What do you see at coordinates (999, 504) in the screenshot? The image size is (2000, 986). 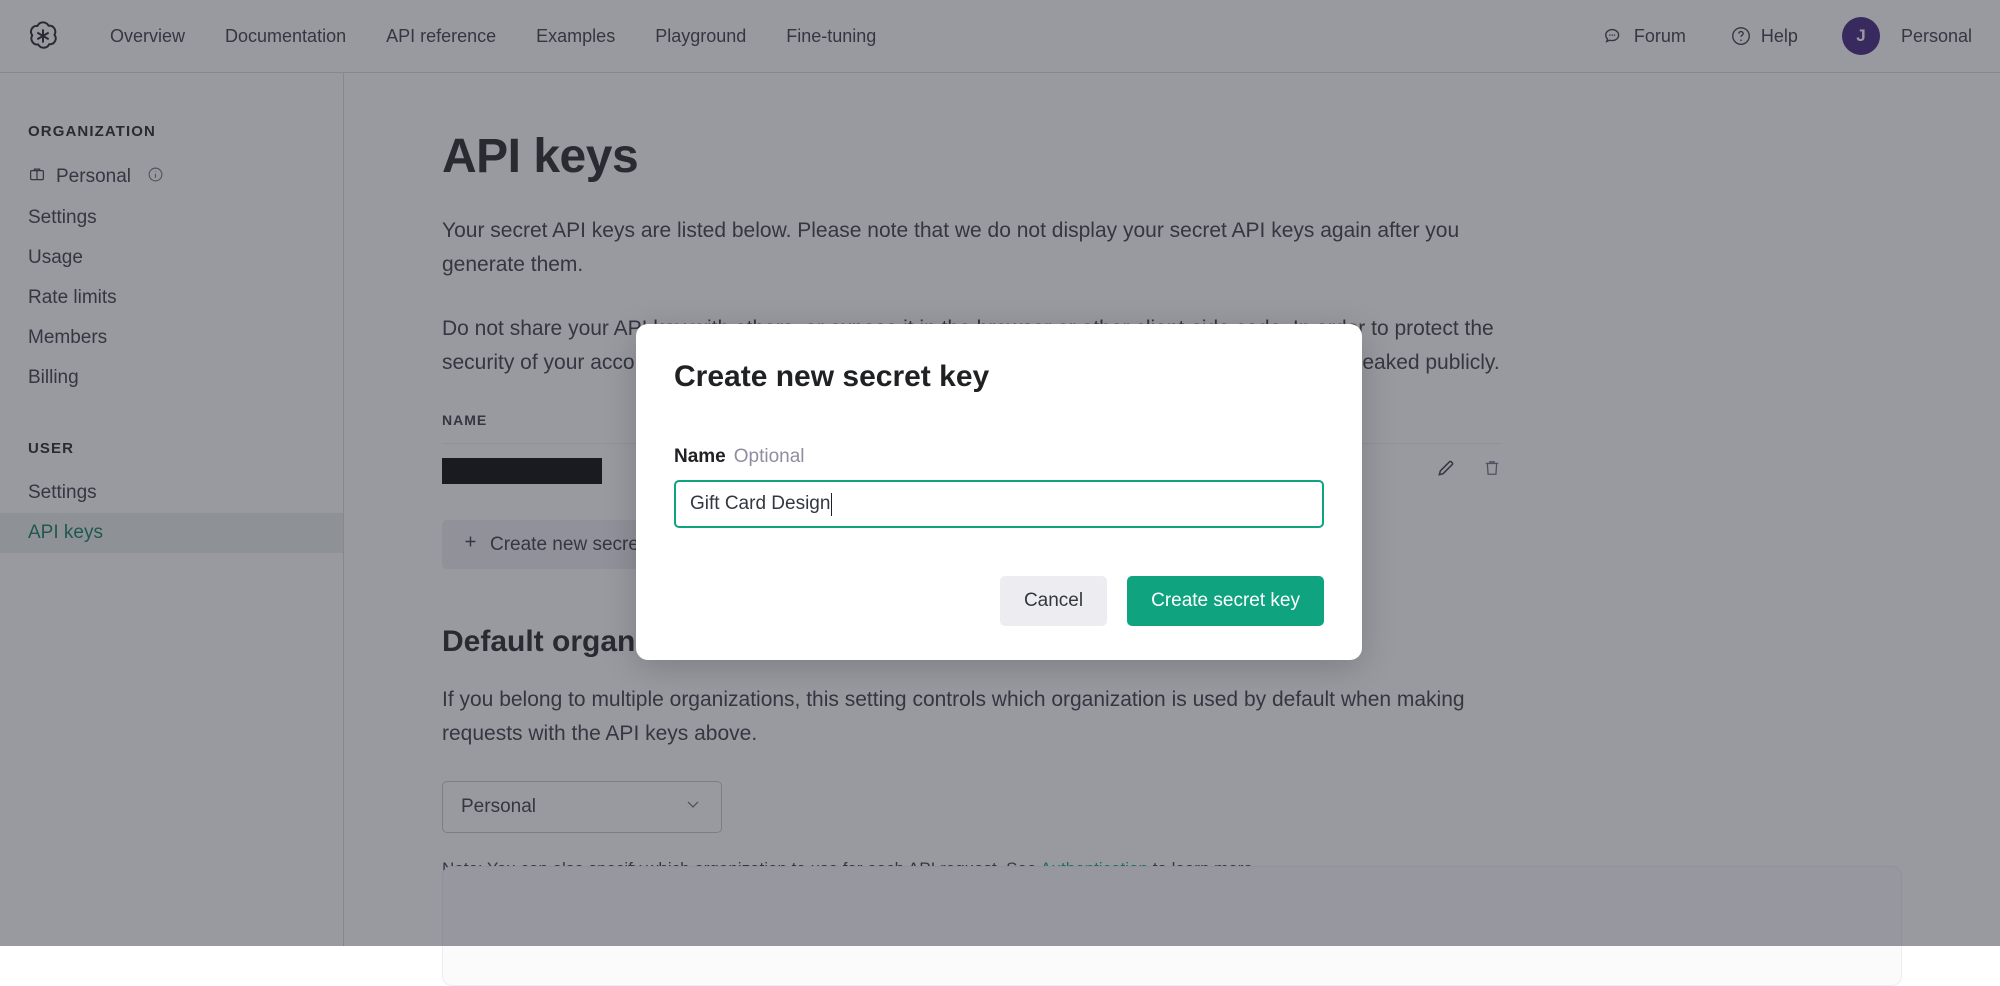 I see `name-input: Gift Card Design` at bounding box center [999, 504].